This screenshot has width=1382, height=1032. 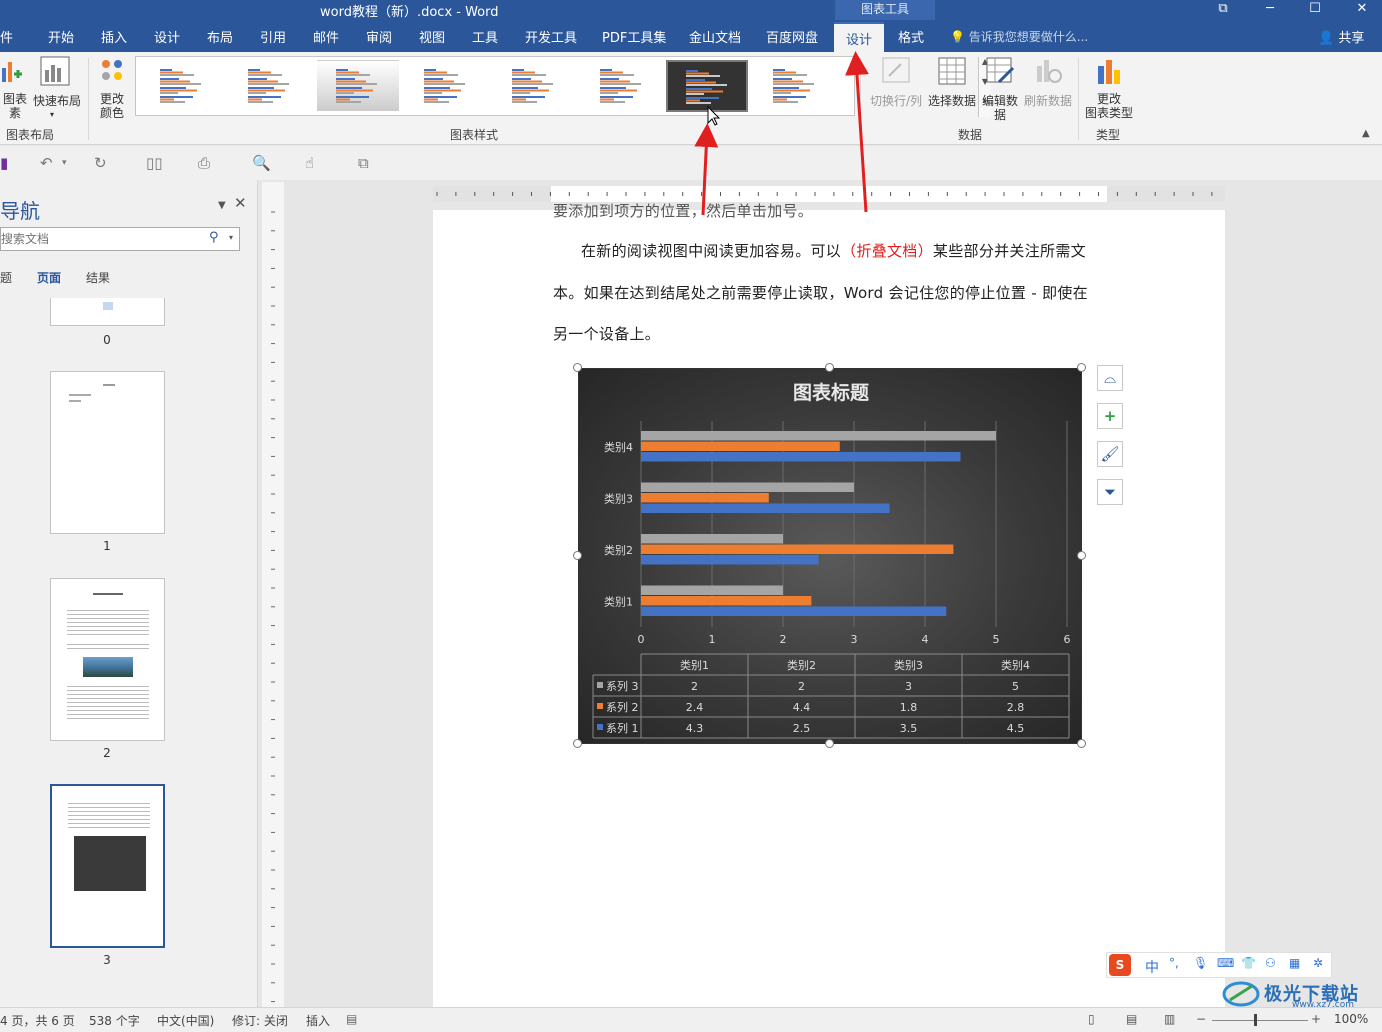 What do you see at coordinates (1201, 1019) in the screenshot?
I see `zoom-out-icon: −` at bounding box center [1201, 1019].